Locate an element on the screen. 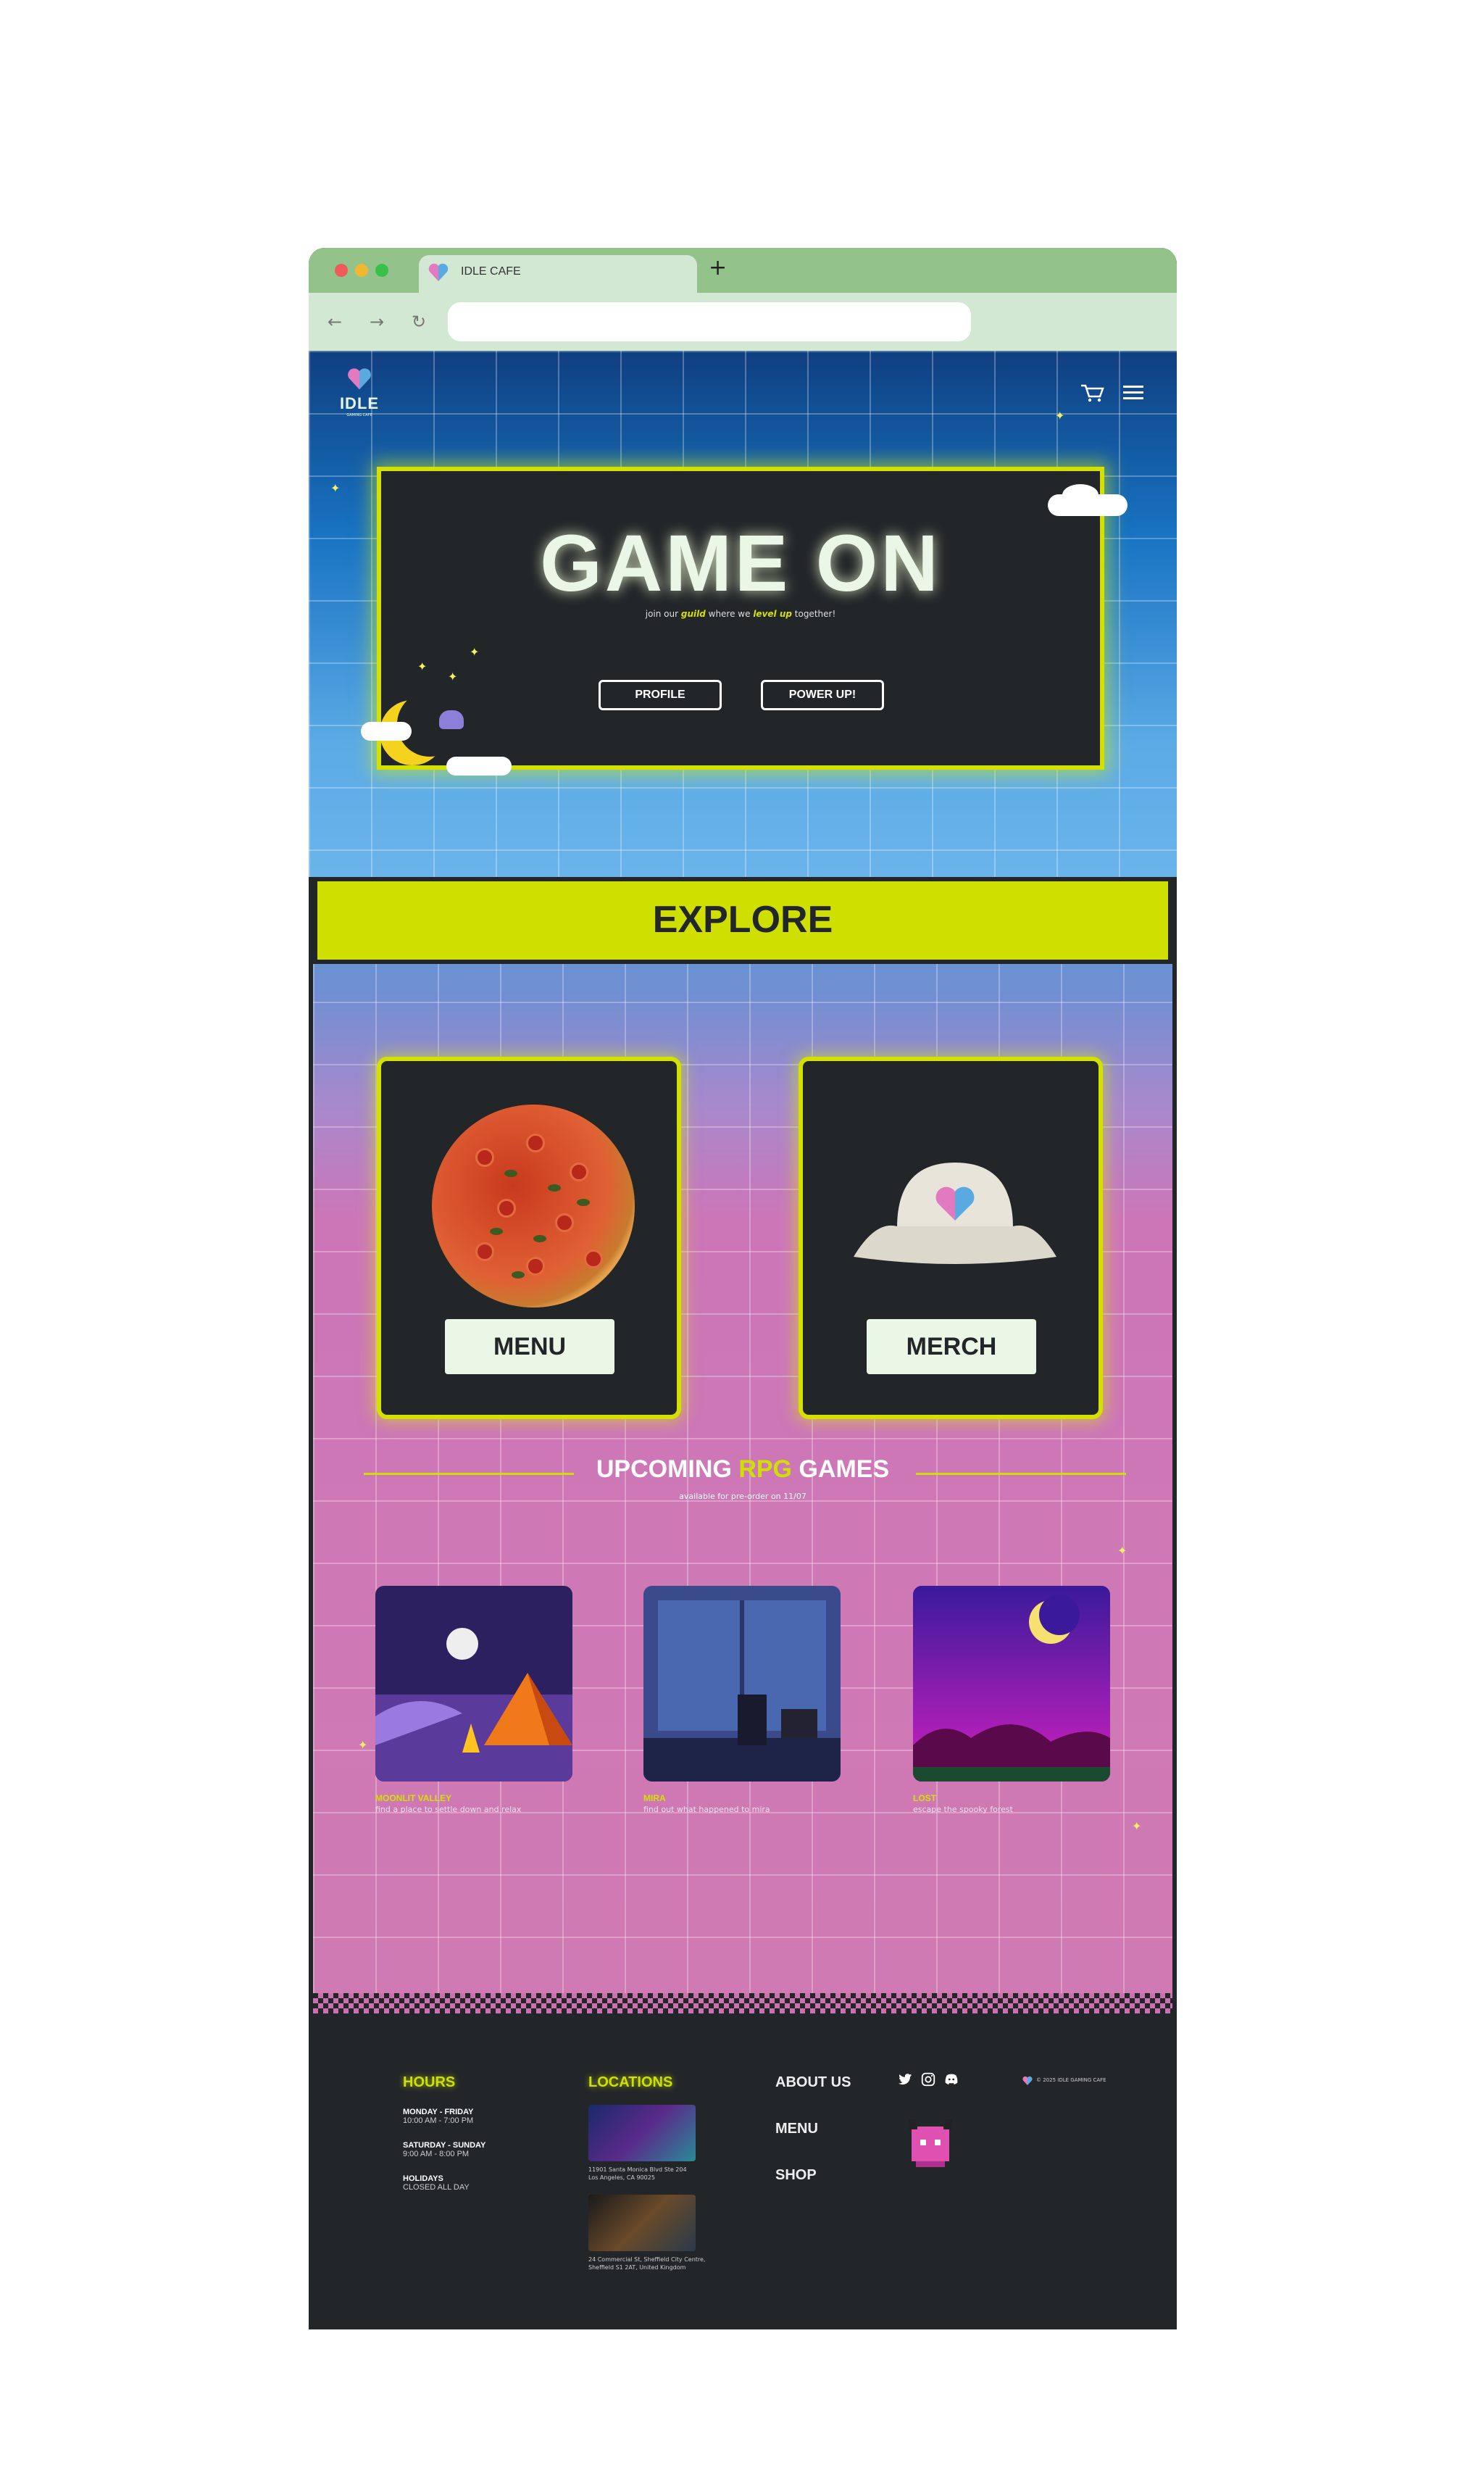 The height and width of the screenshot is (2486, 1484). spooky-forest-image is located at coordinates (1011, 1684).